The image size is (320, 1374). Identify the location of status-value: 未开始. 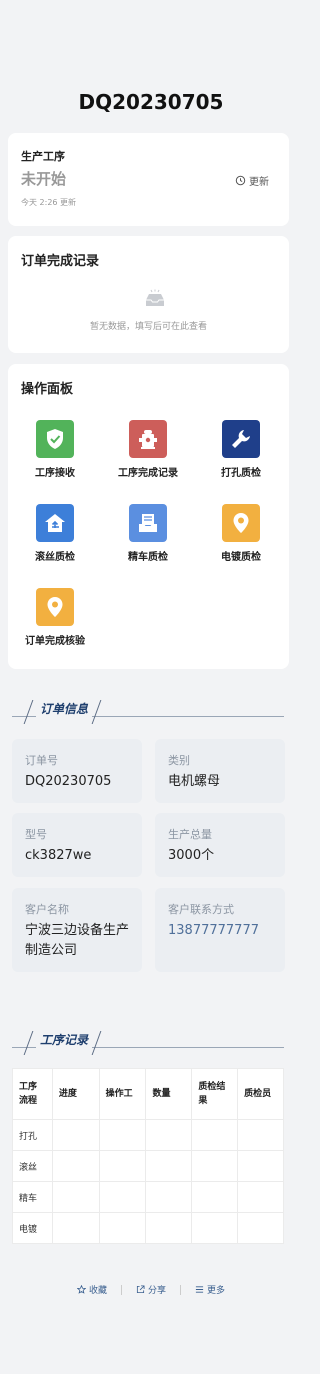
(44, 179).